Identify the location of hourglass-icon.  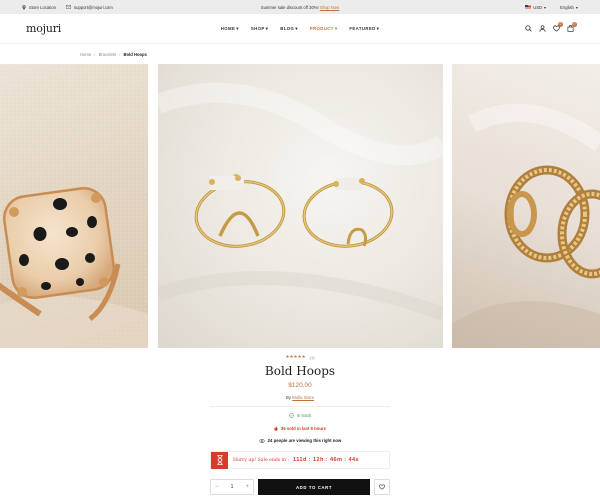
(219, 460).